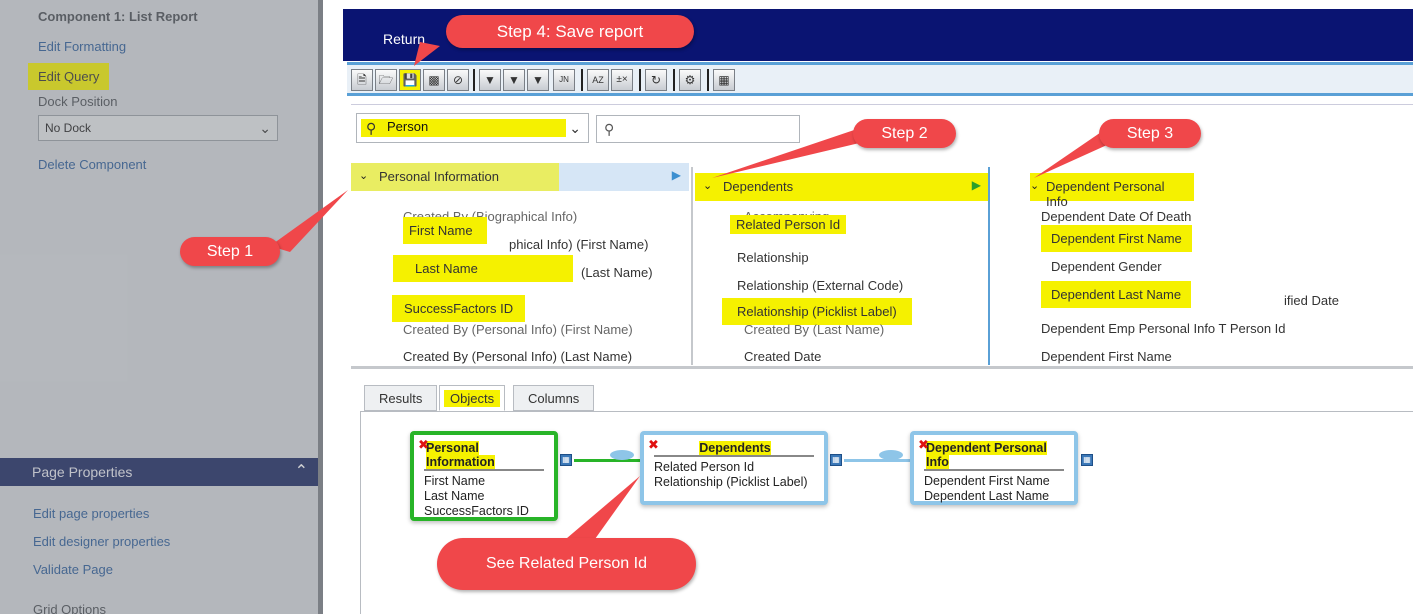 The height and width of the screenshot is (614, 1413). I want to click on collapse-icon: ⌃, so click(301, 471).